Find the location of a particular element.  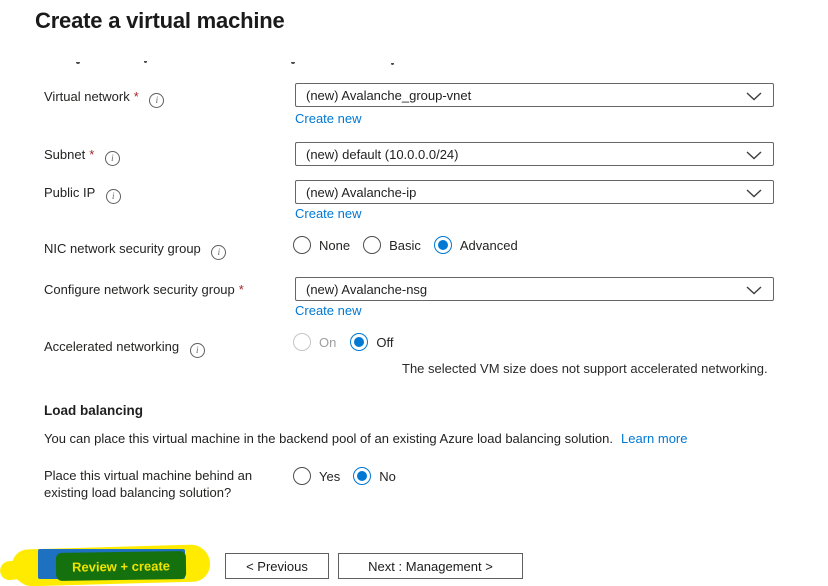

configure-nsg-value: (new) Avalanche-nsg is located at coordinates (367, 289).